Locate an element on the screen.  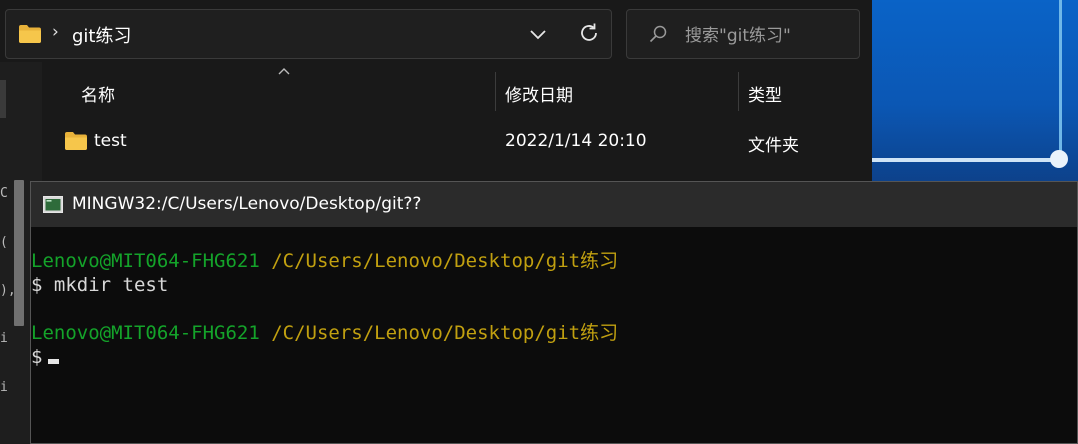
command-text: mkdir test is located at coordinates (105, 285).